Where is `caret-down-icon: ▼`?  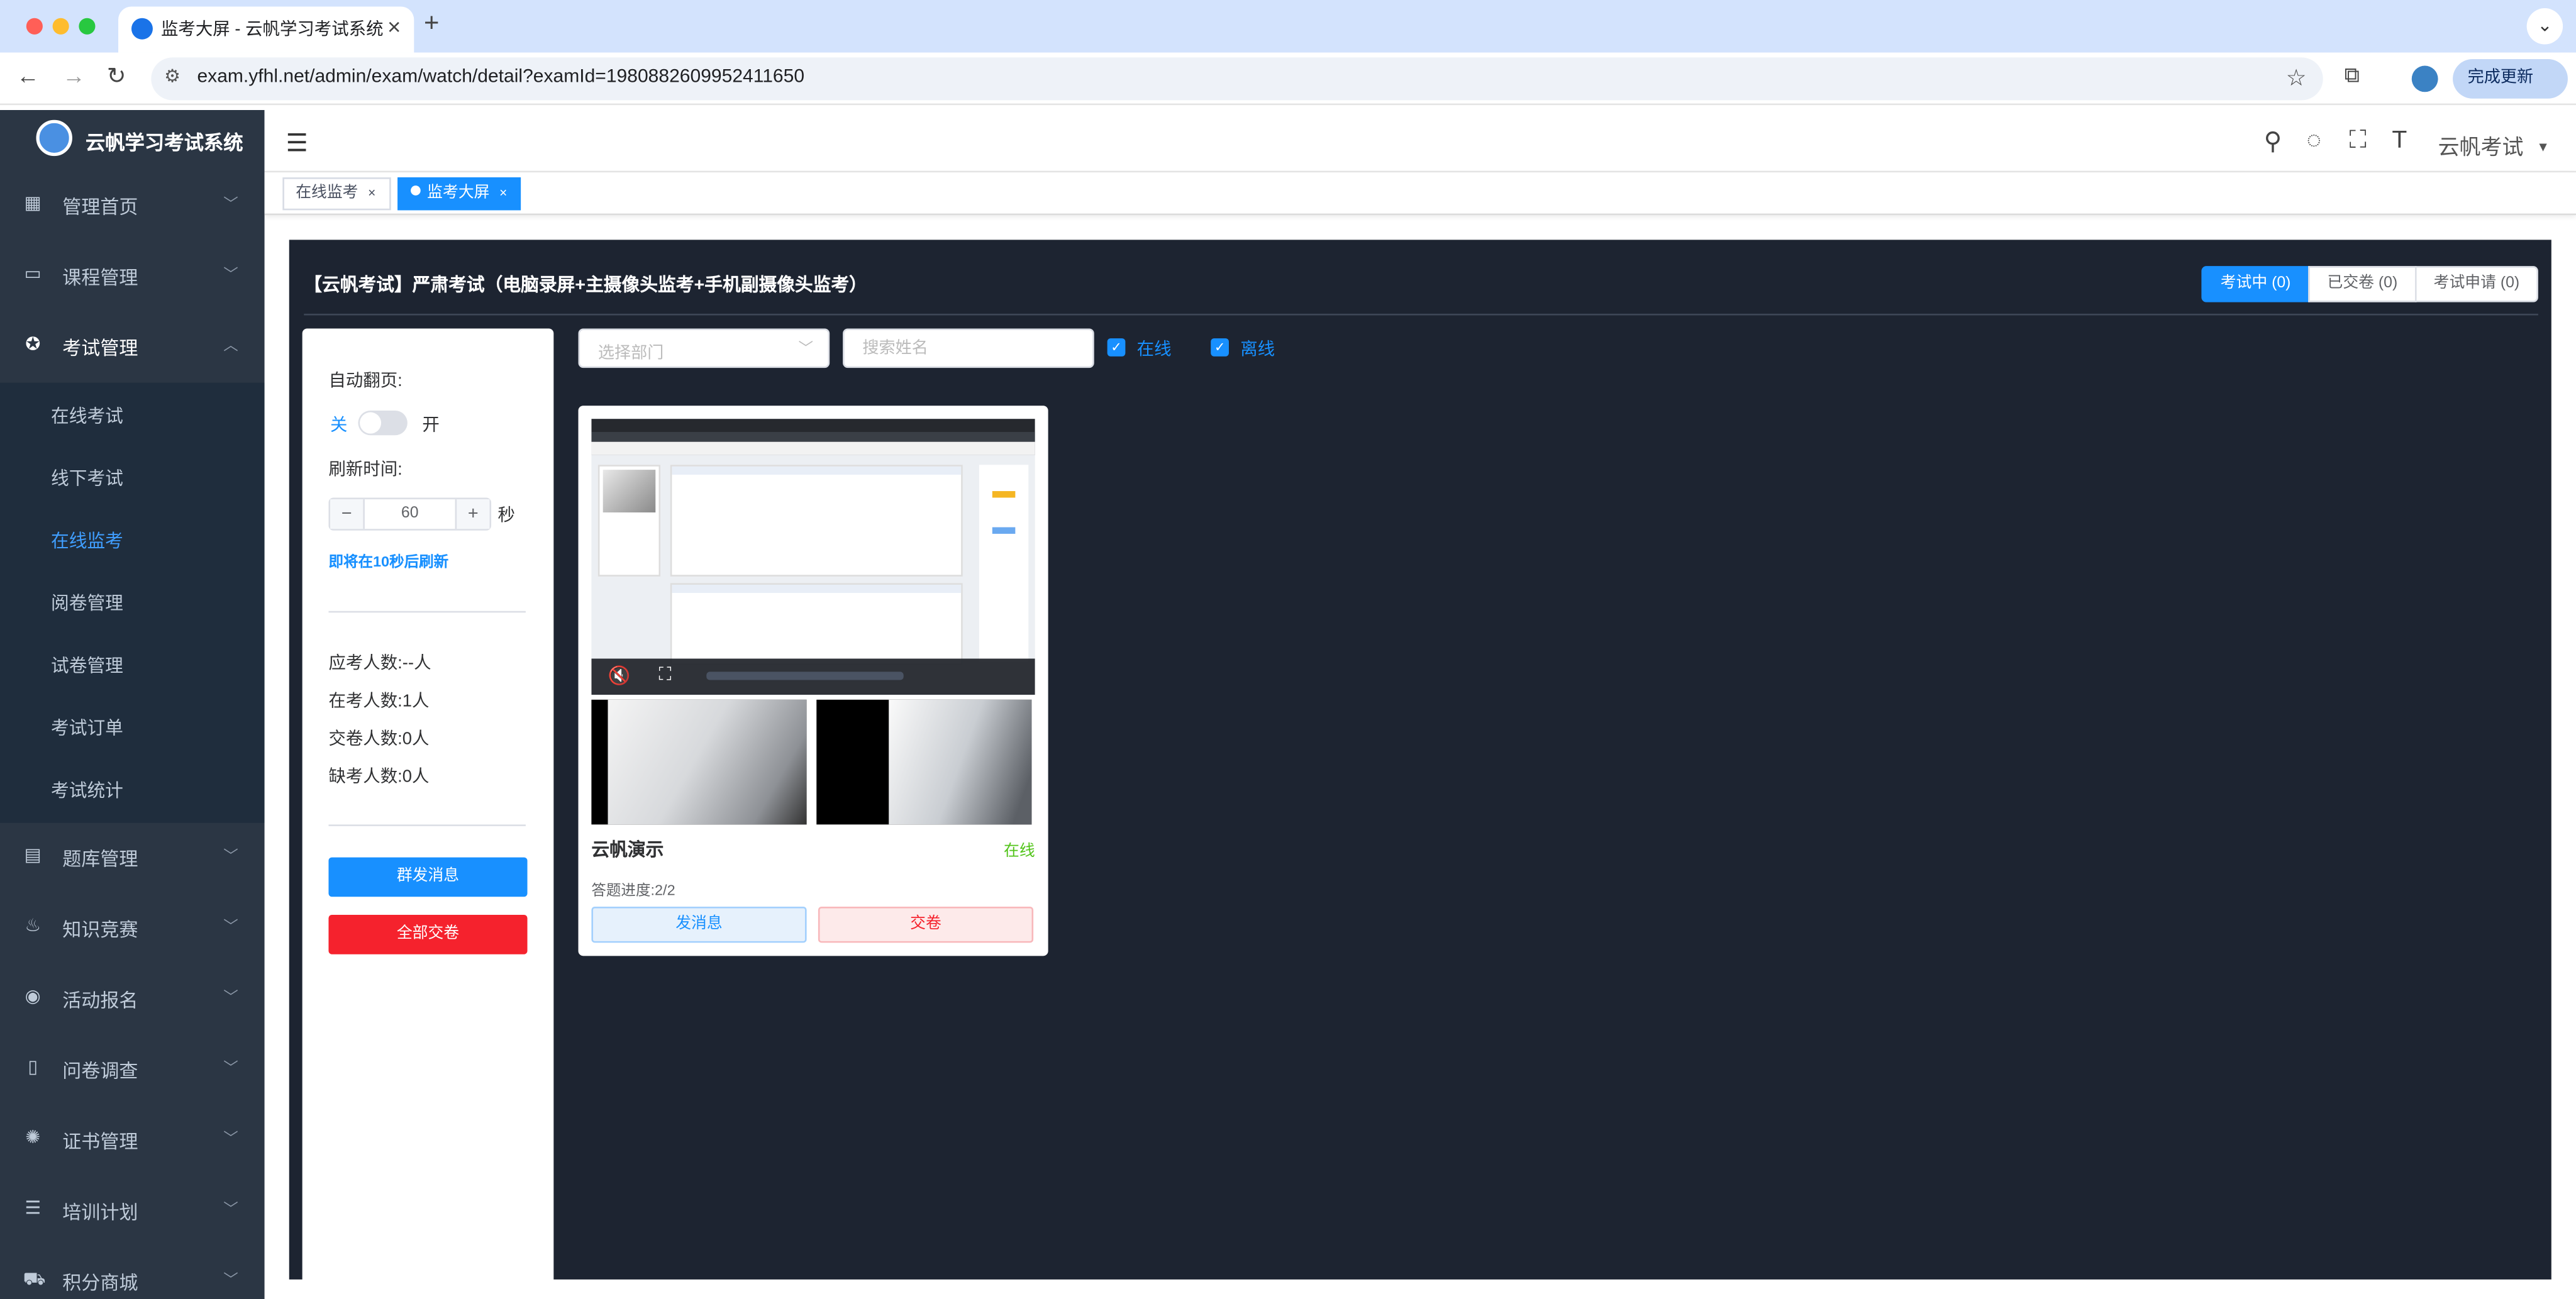 caret-down-icon: ▼ is located at coordinates (2543, 147).